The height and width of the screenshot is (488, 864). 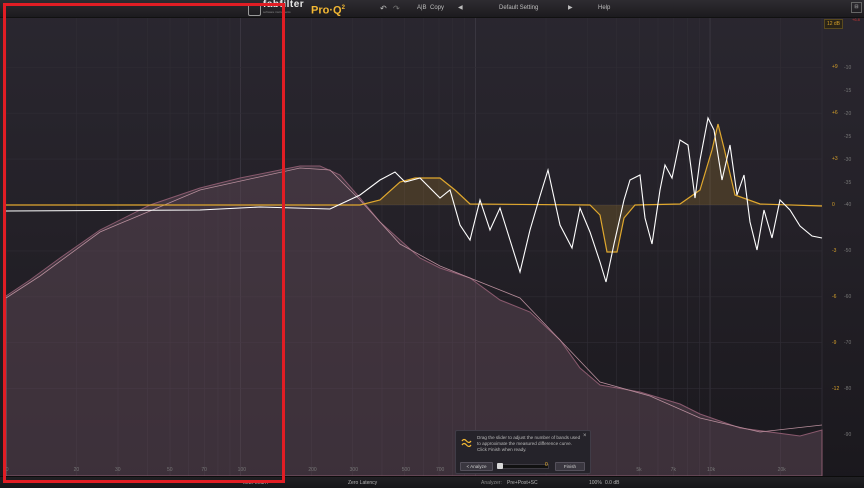 What do you see at coordinates (848, 183) in the screenshot?
I see `analyzer-level-label: -35` at bounding box center [848, 183].